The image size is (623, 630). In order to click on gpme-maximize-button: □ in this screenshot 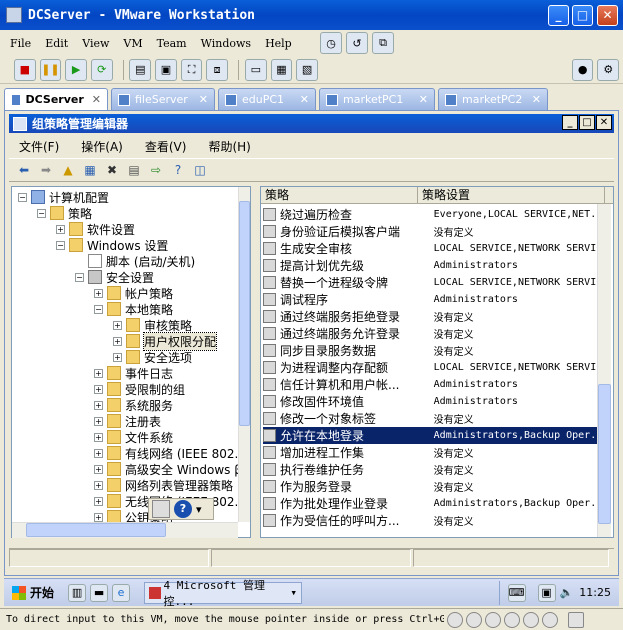, I will do `click(587, 122)`.